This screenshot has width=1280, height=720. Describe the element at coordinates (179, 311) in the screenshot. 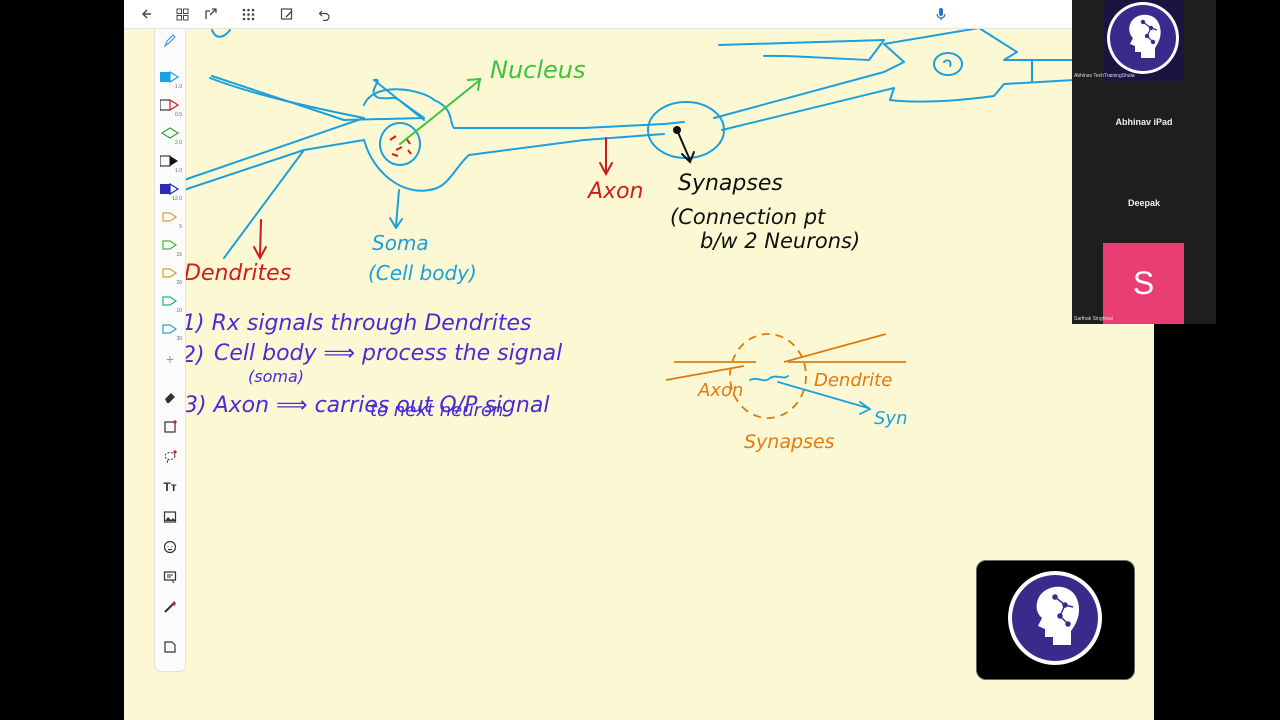

I see `highlighter-size-label: 10` at that location.